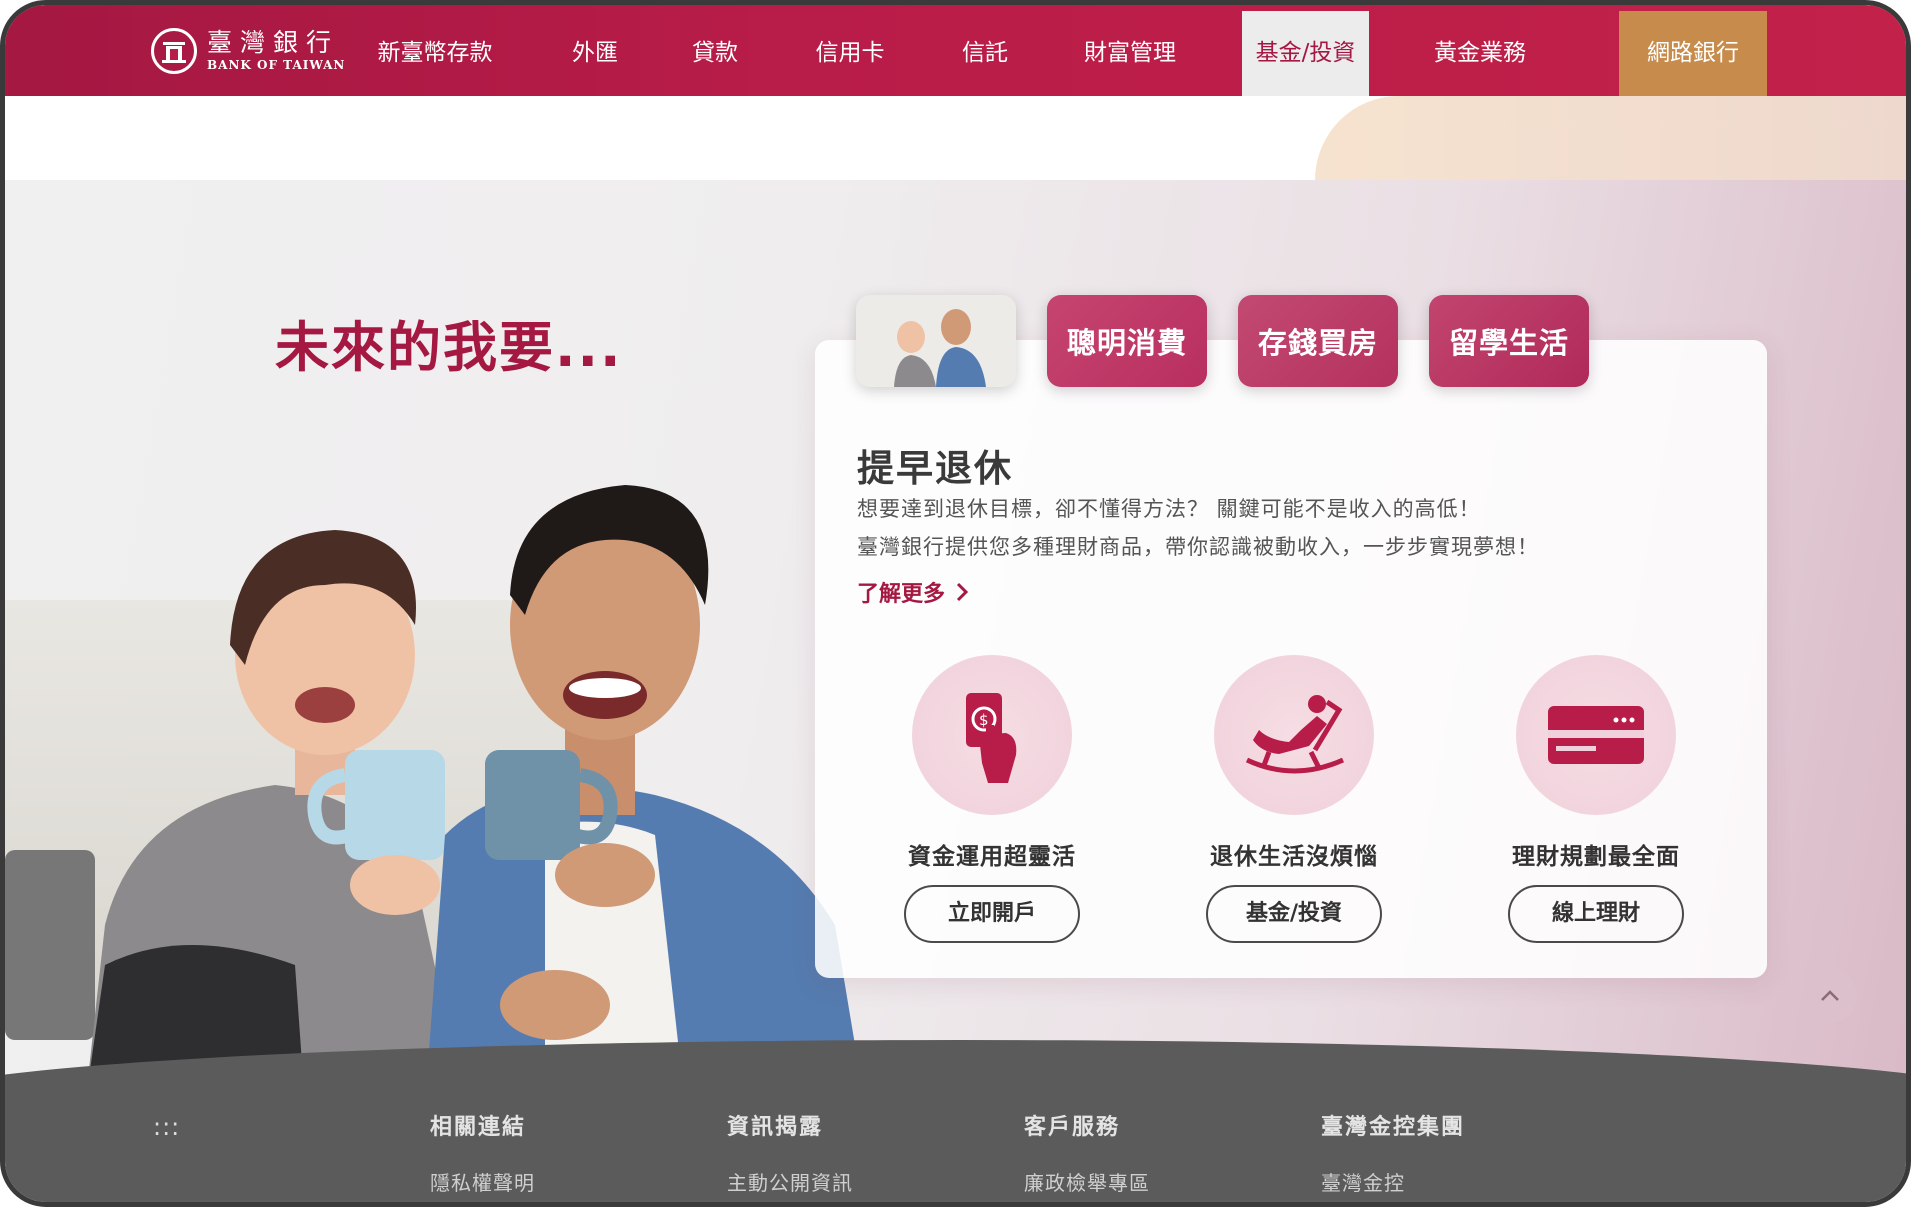 The height and width of the screenshot is (1207, 1911). What do you see at coordinates (901, 594) in the screenshot?
I see `learn-more-label: 了解更多` at bounding box center [901, 594].